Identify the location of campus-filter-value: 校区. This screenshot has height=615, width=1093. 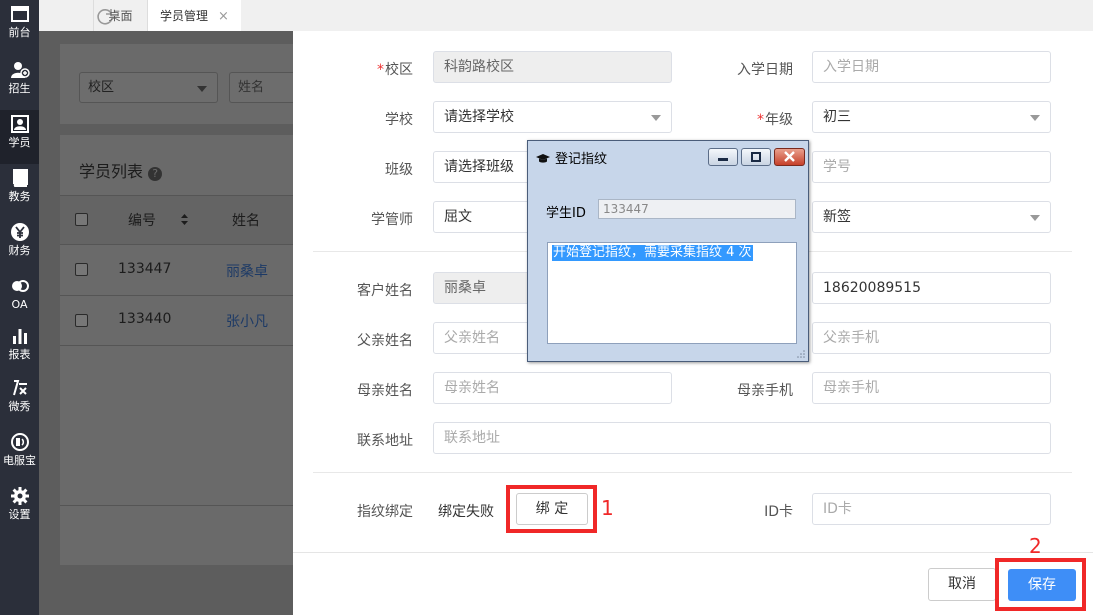
(101, 87).